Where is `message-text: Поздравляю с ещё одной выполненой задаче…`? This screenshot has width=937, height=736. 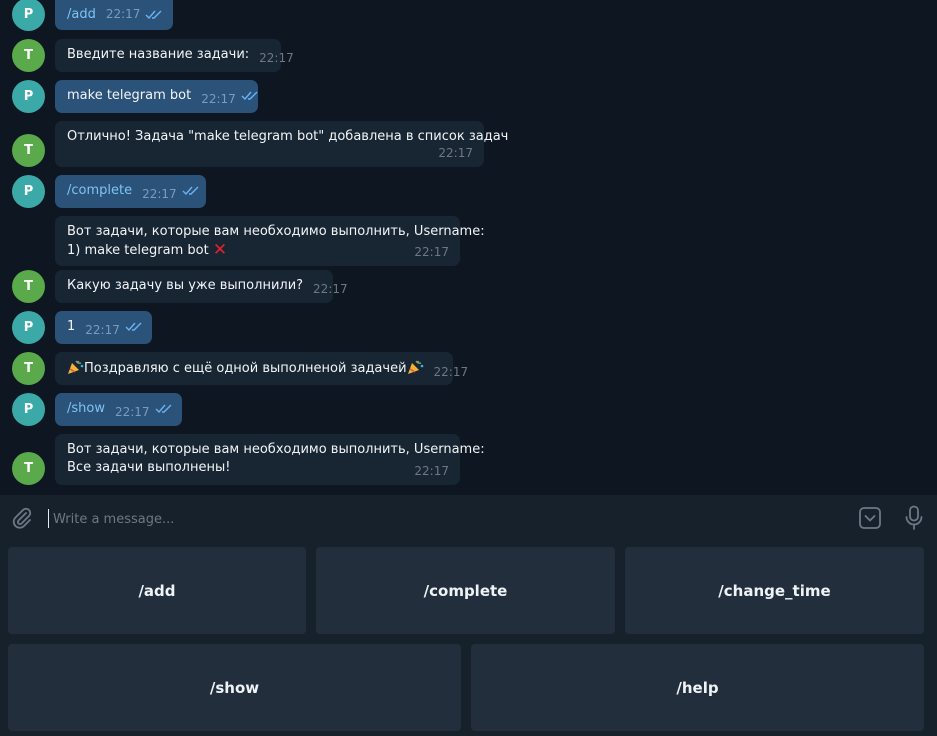 message-text: Поздравляю с ещё одной выполненой задаче… is located at coordinates (245, 368).